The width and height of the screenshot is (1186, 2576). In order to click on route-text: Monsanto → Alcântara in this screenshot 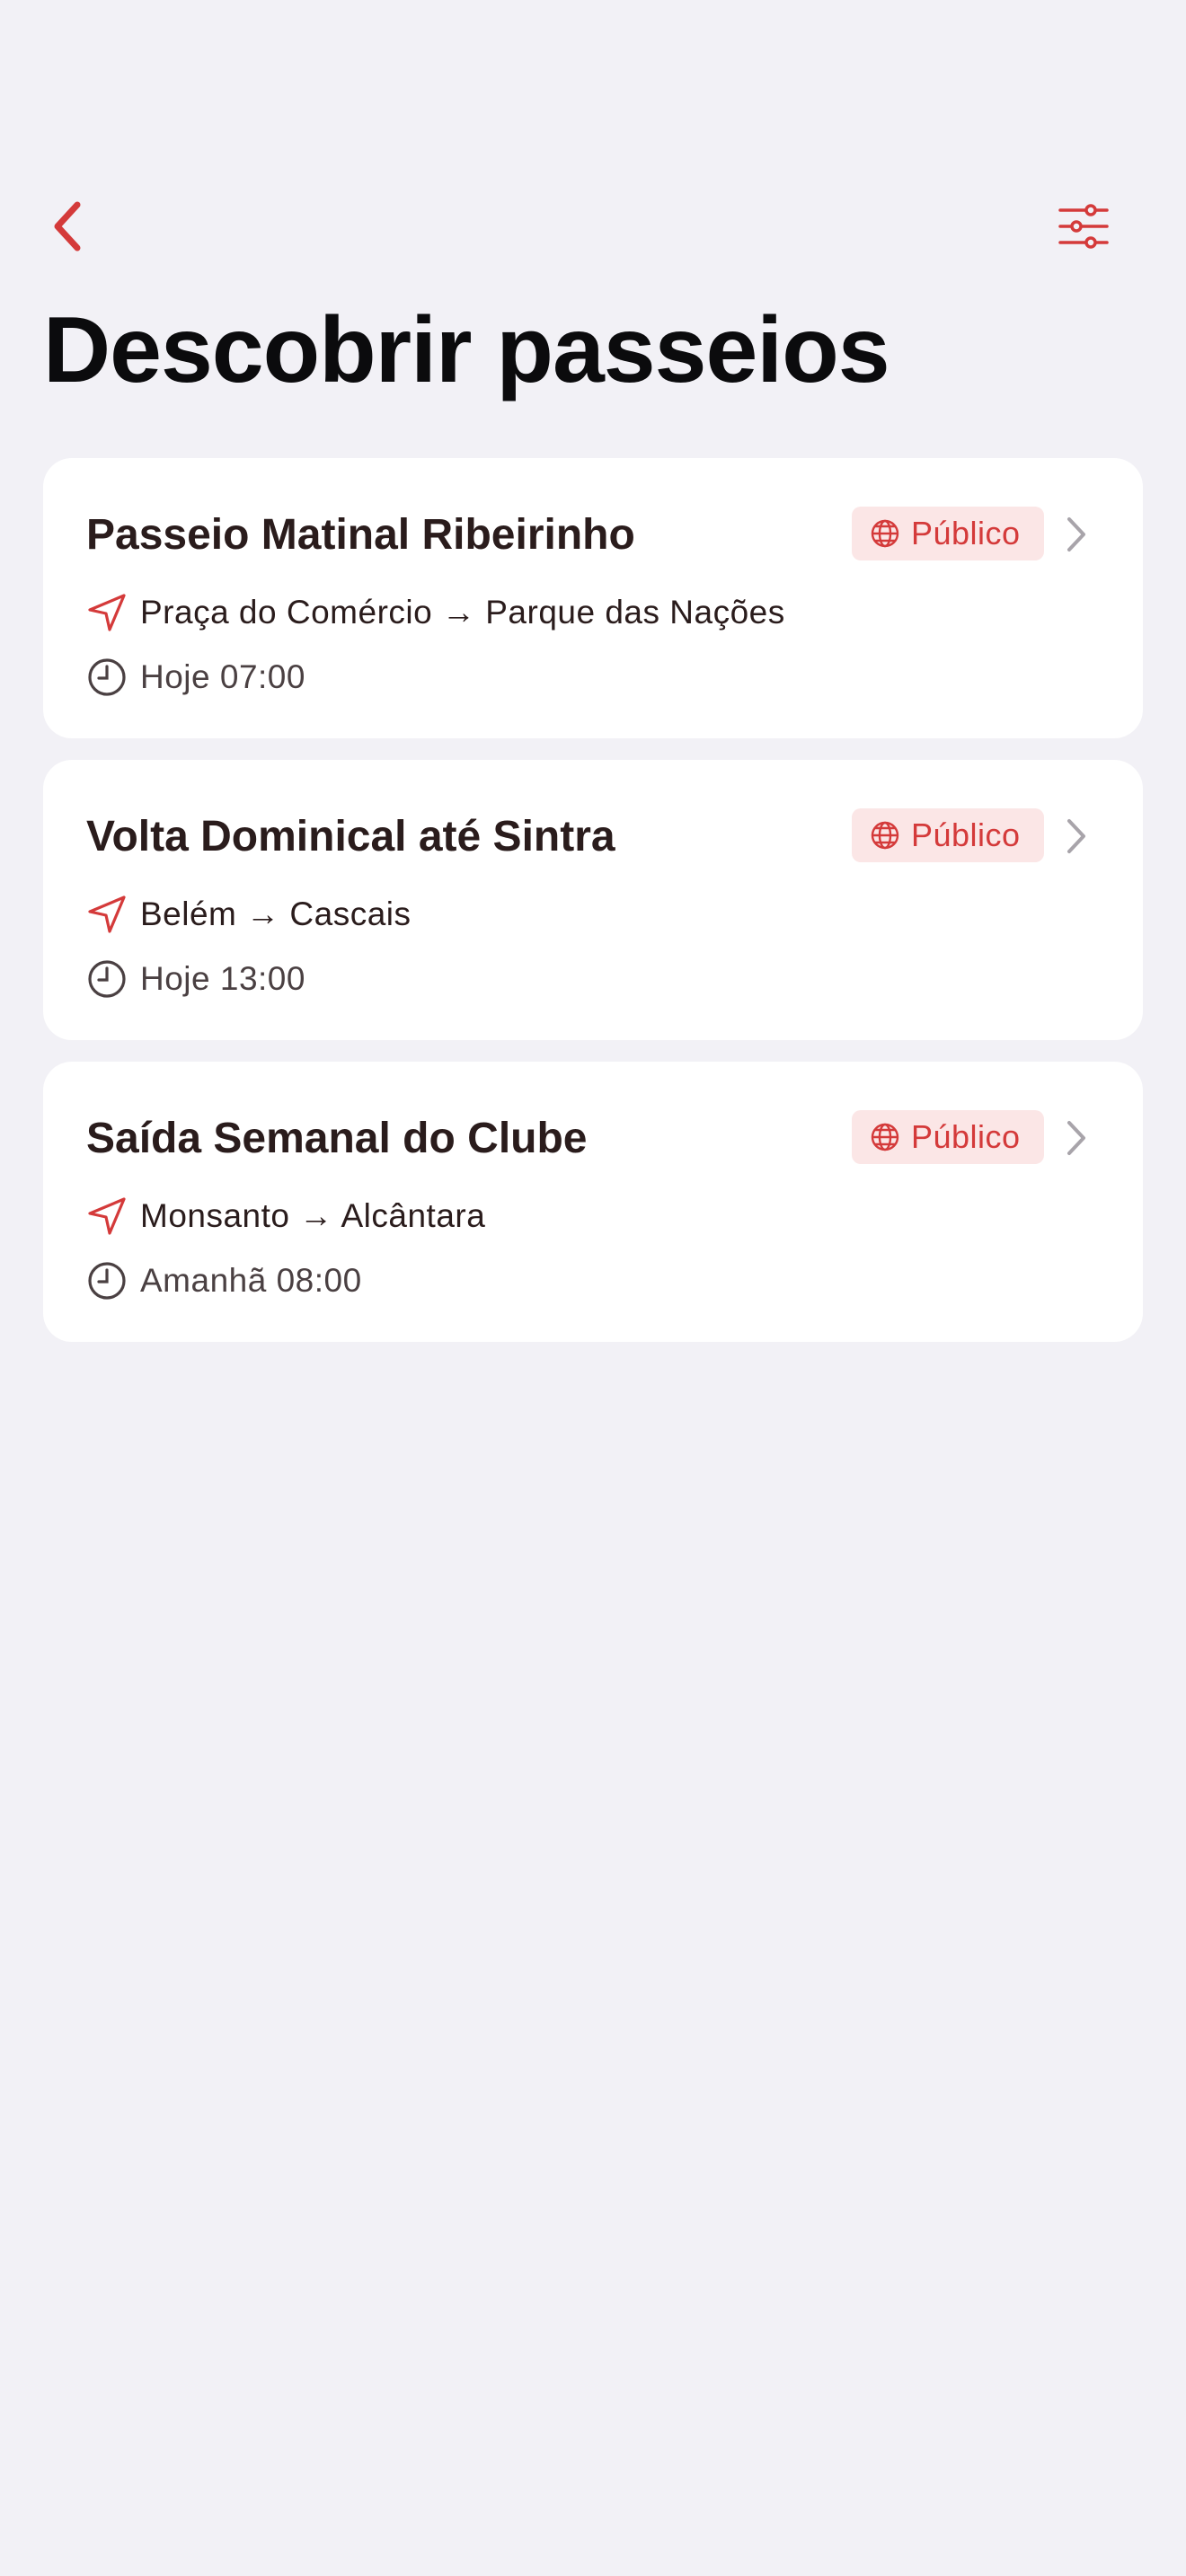, I will do `click(313, 1215)`.